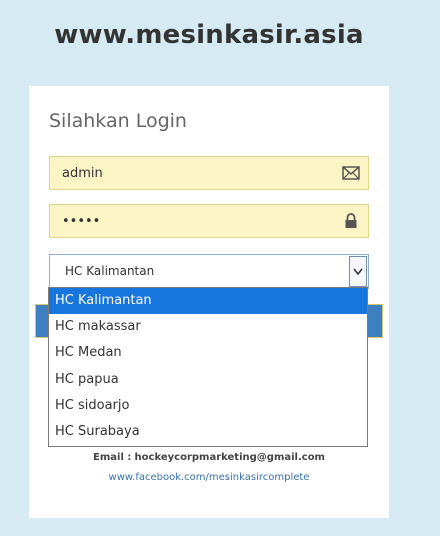 This screenshot has width=440, height=536. I want to click on chevron-down-icon, so click(358, 272).